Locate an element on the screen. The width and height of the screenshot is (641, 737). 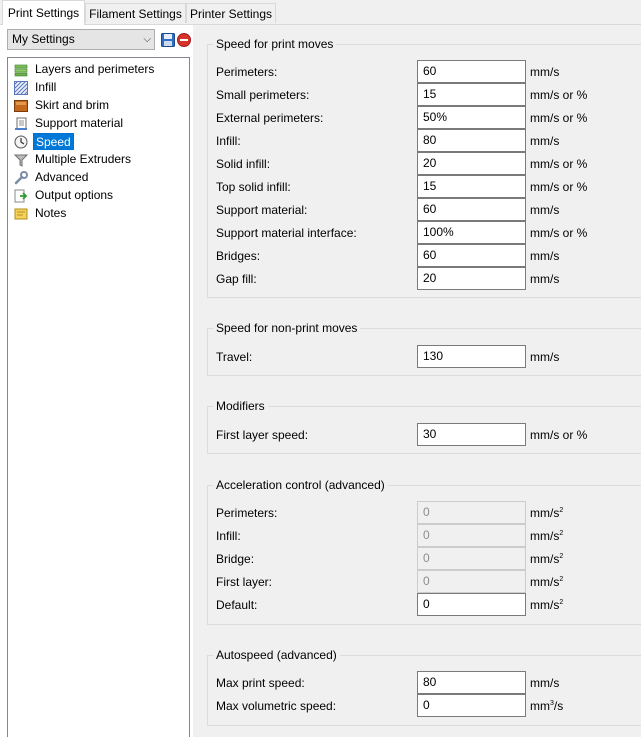
small-perimeters-label: Small perimeters: is located at coordinates (263, 95).